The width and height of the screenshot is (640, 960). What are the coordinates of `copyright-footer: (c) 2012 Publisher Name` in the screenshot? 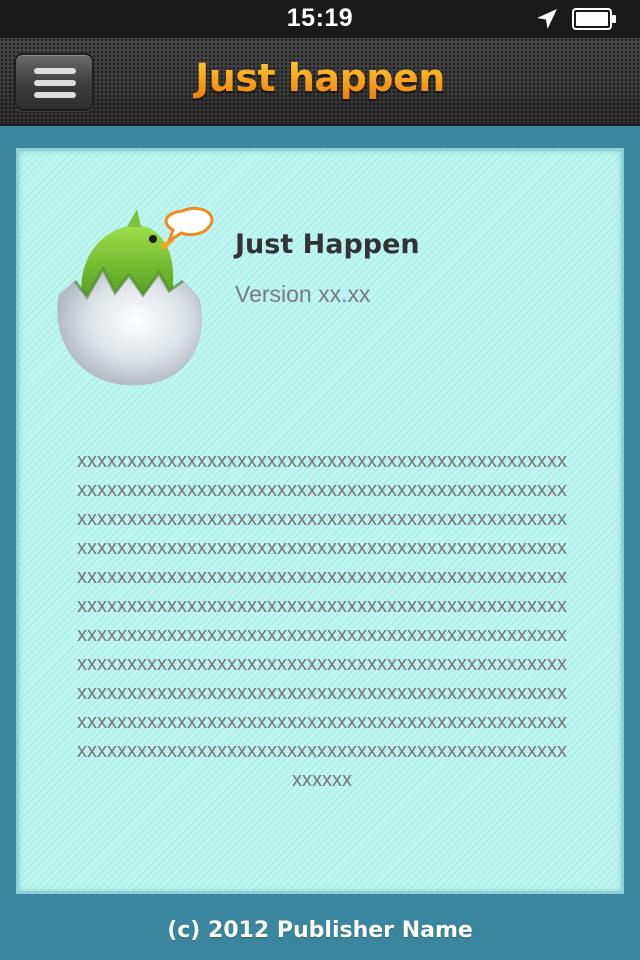 It's located at (320, 930).